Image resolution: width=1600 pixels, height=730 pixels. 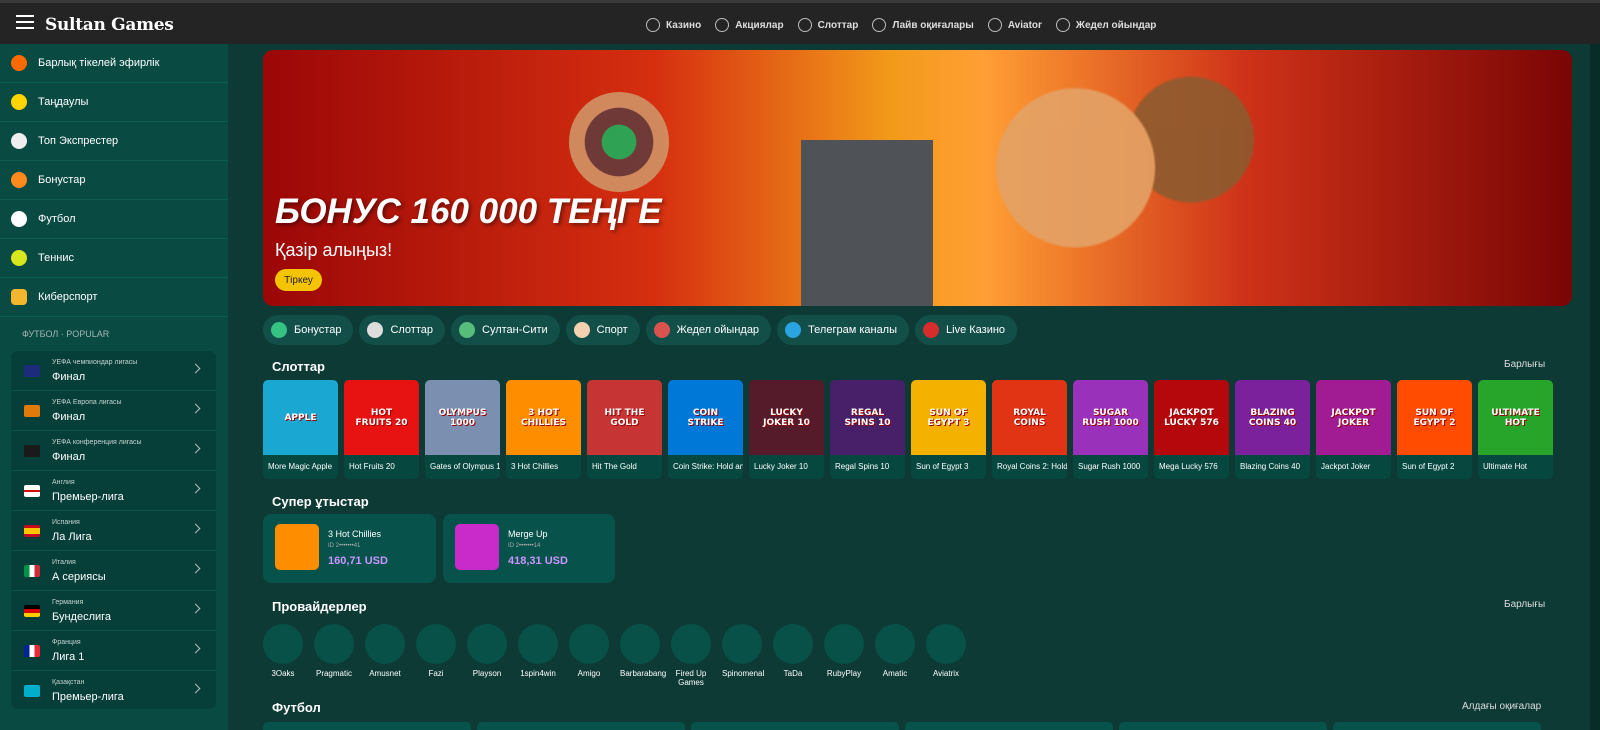 What do you see at coordinates (827, 25) in the screenshot?
I see `nav-slots: Слоттар` at bounding box center [827, 25].